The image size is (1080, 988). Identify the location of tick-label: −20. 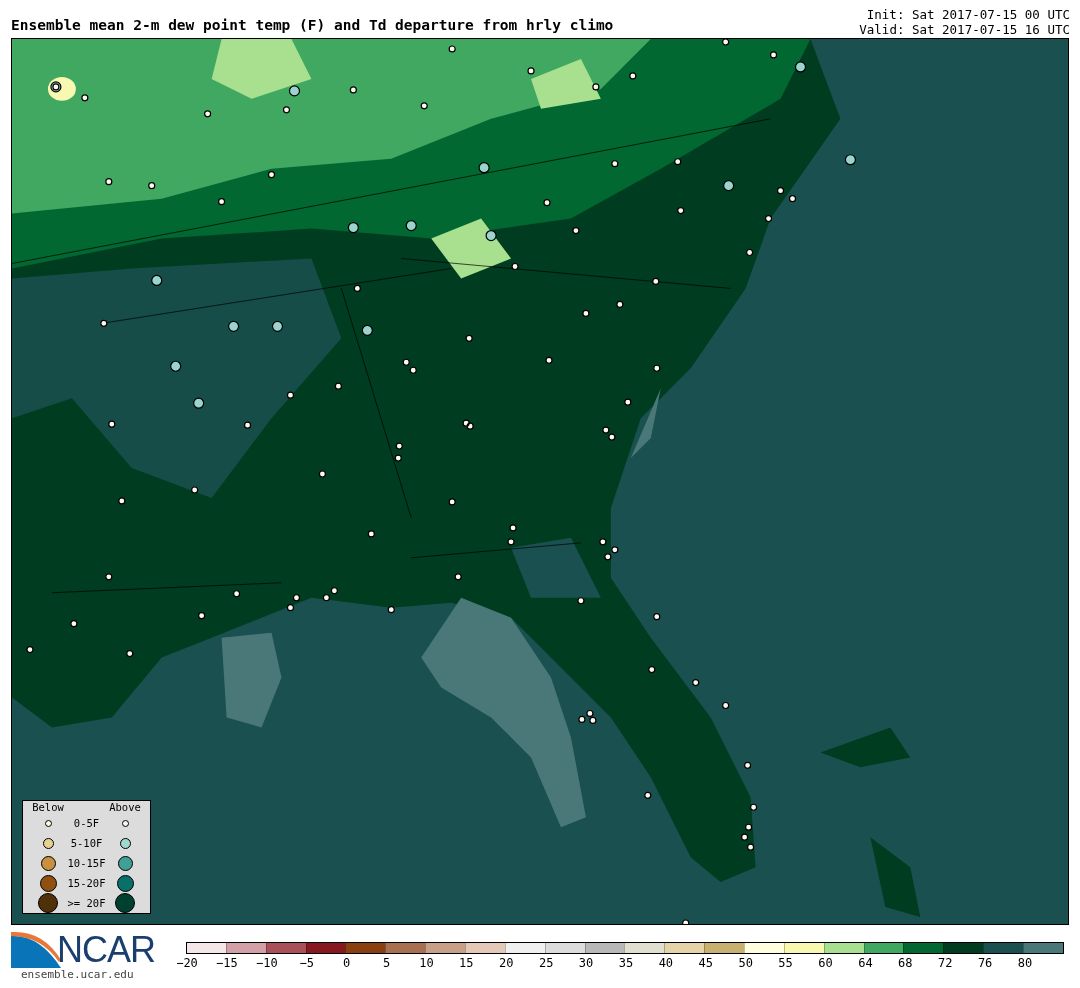
(187, 963).